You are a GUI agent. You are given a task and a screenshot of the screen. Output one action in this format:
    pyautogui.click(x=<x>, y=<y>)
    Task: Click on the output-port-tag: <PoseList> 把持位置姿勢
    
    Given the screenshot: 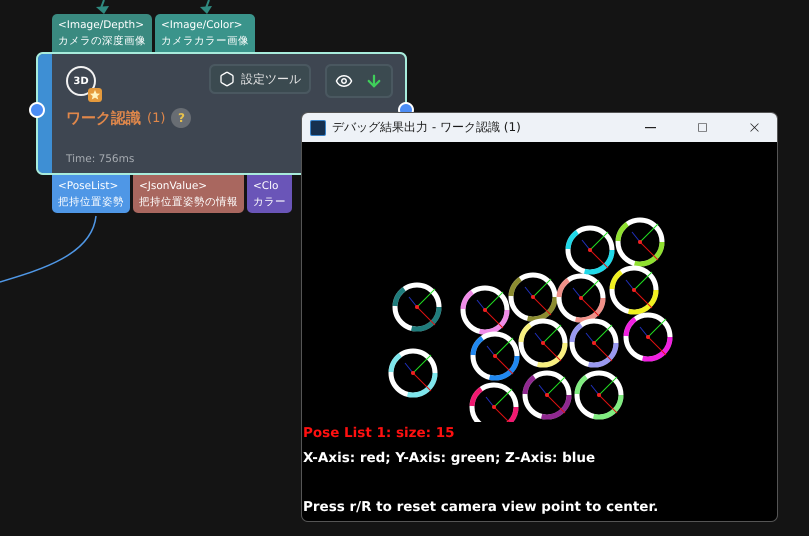 What is the action you would take?
    pyautogui.click(x=91, y=194)
    